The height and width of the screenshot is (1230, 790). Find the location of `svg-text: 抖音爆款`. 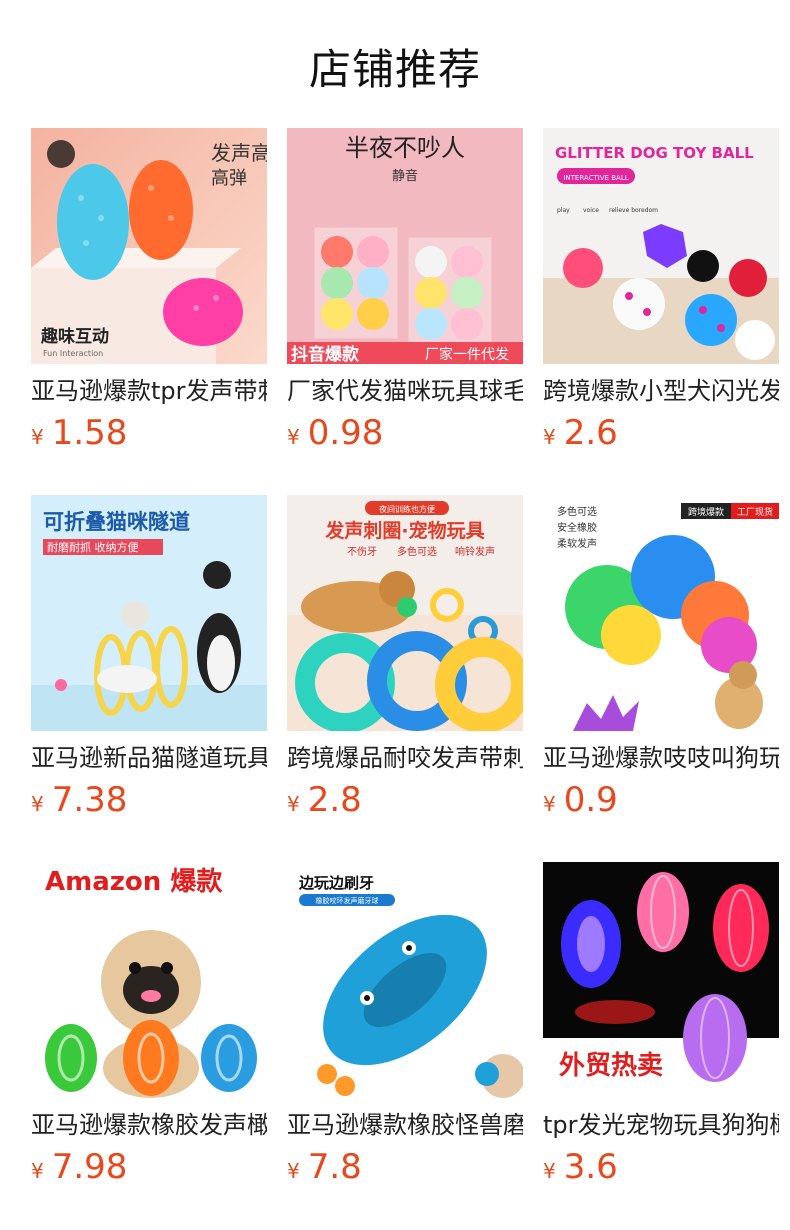

svg-text: 抖音爆款 is located at coordinates (325, 354).